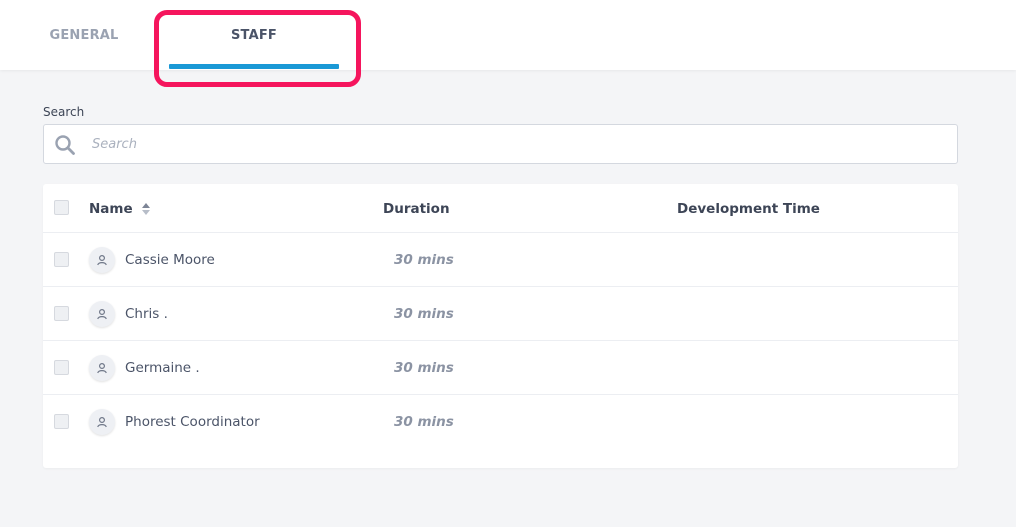 This screenshot has width=1016, height=527. Describe the element at coordinates (64, 112) in the screenshot. I see `search-label: Search` at that location.